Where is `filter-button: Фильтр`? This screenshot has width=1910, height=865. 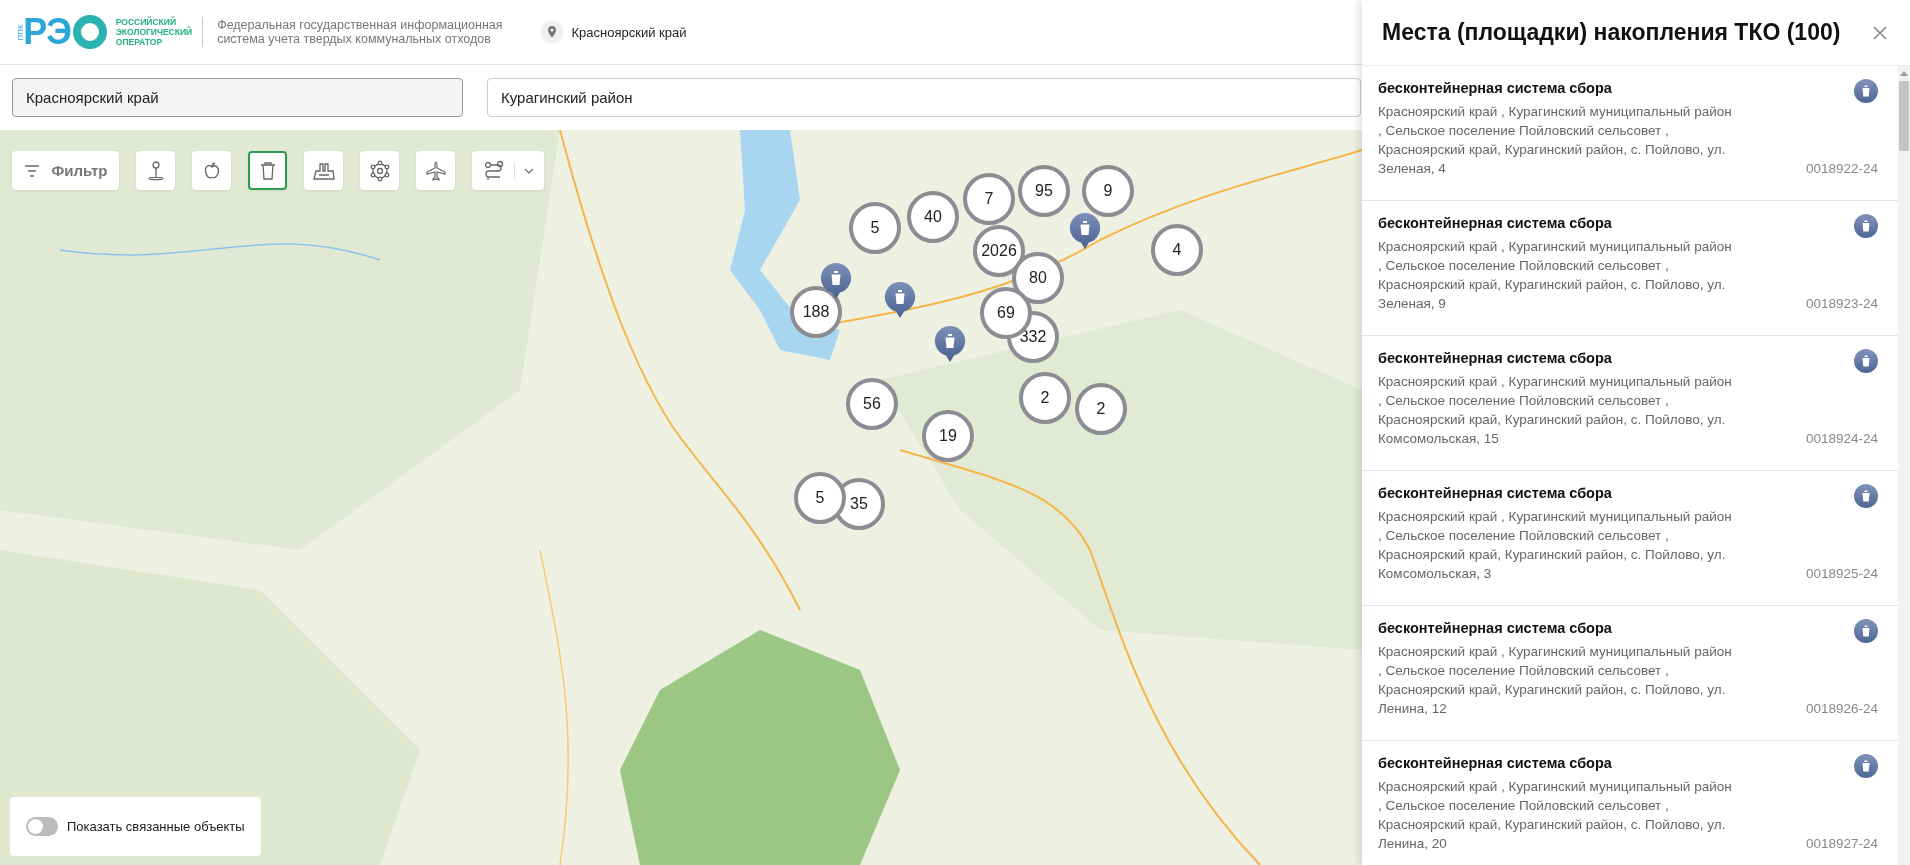 filter-button: Фильтр is located at coordinates (65, 170).